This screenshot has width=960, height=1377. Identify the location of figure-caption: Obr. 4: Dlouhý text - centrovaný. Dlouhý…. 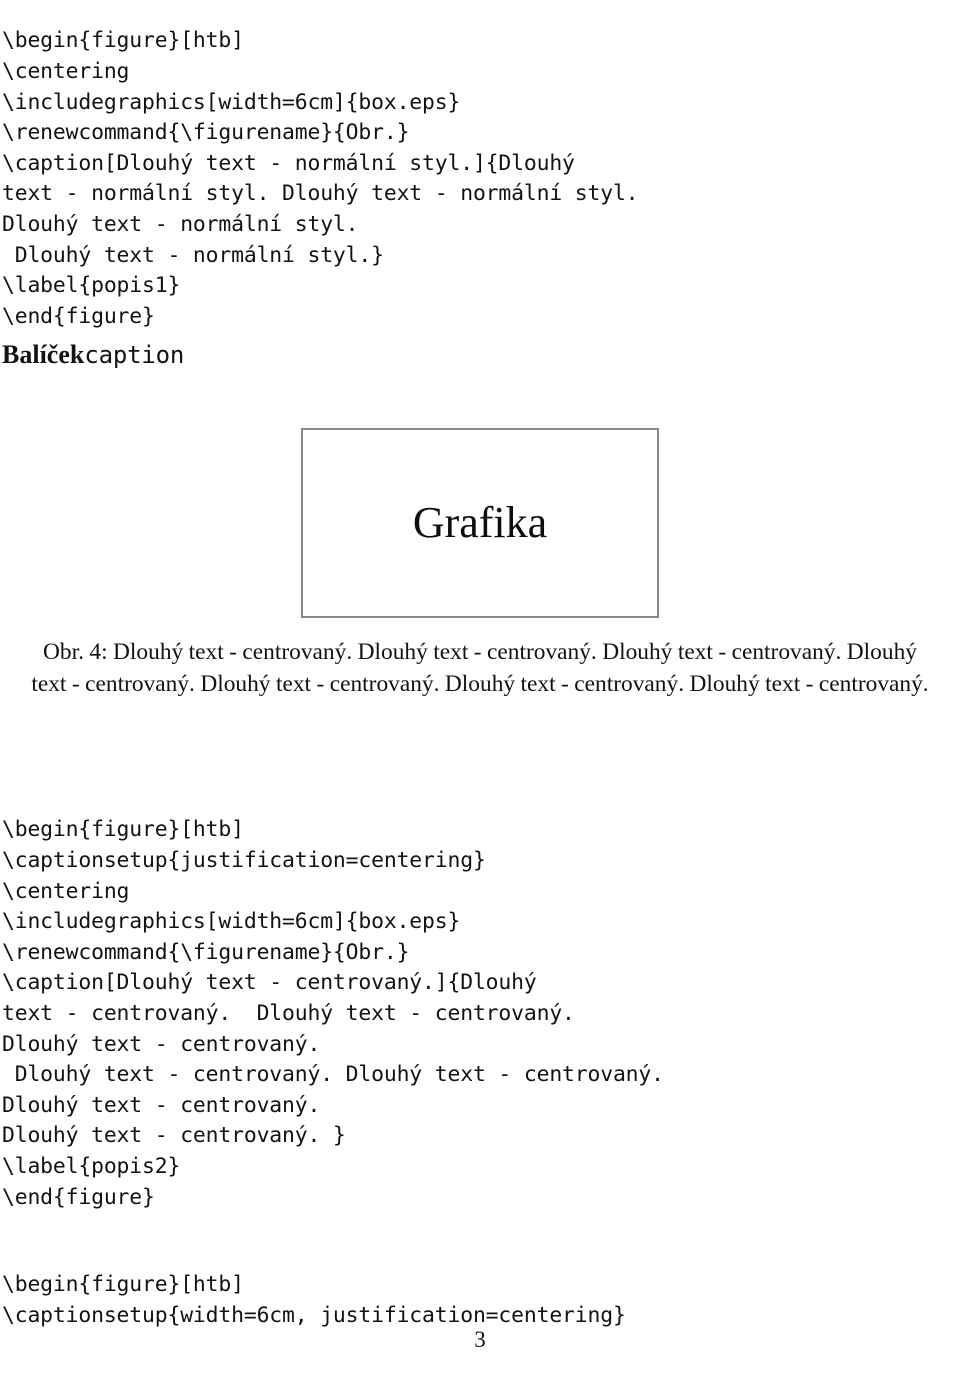
(480, 668).